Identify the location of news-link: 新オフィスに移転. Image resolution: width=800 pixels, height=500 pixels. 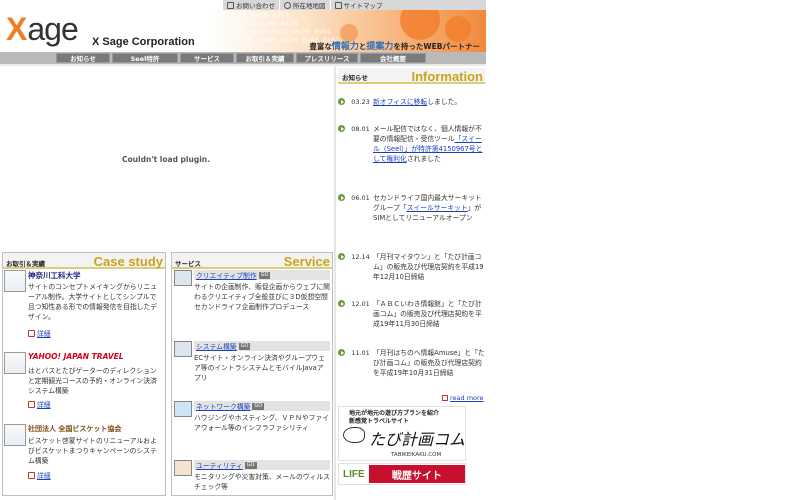
(400, 102).